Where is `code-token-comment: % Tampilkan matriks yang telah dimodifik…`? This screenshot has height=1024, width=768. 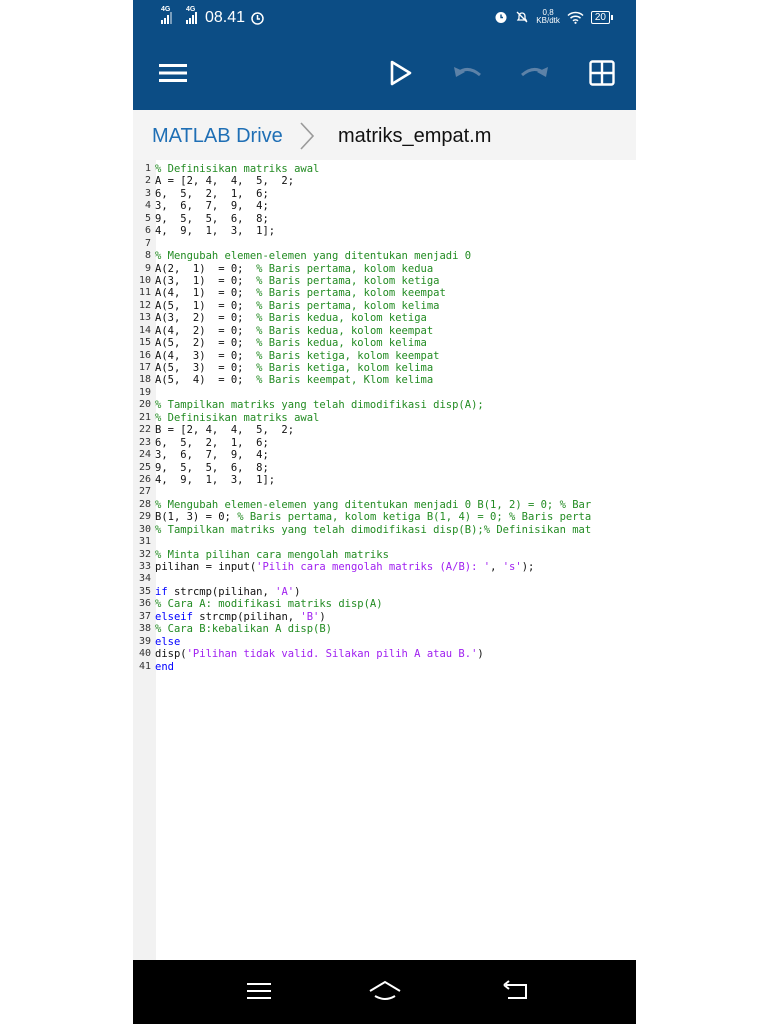 code-token-comment: % Tampilkan matriks yang telah dimodifik… is located at coordinates (373, 529).